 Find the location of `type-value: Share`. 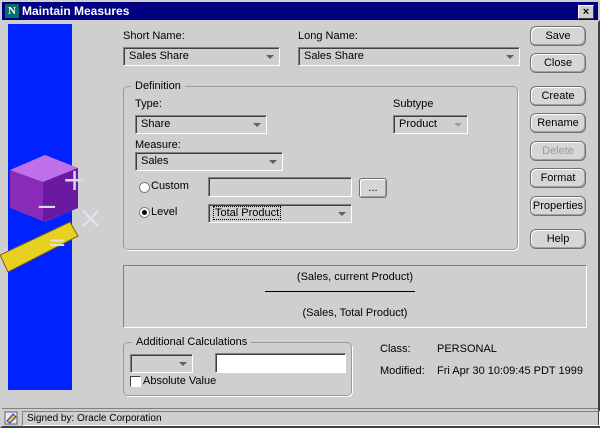

type-value: Share is located at coordinates (156, 124).